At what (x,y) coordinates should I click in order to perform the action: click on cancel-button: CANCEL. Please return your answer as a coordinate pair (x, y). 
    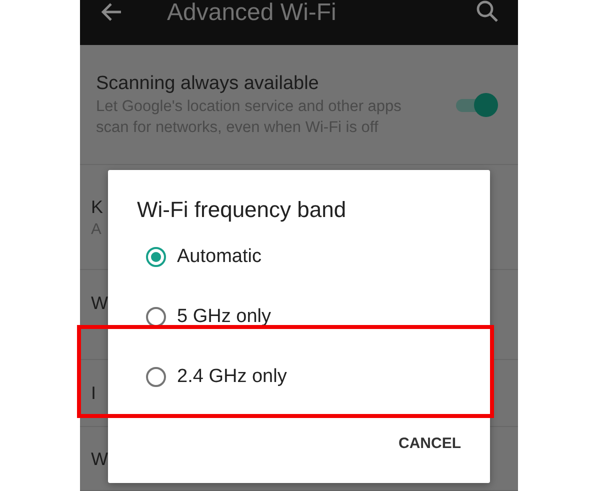
    Looking at the image, I should click on (430, 443).